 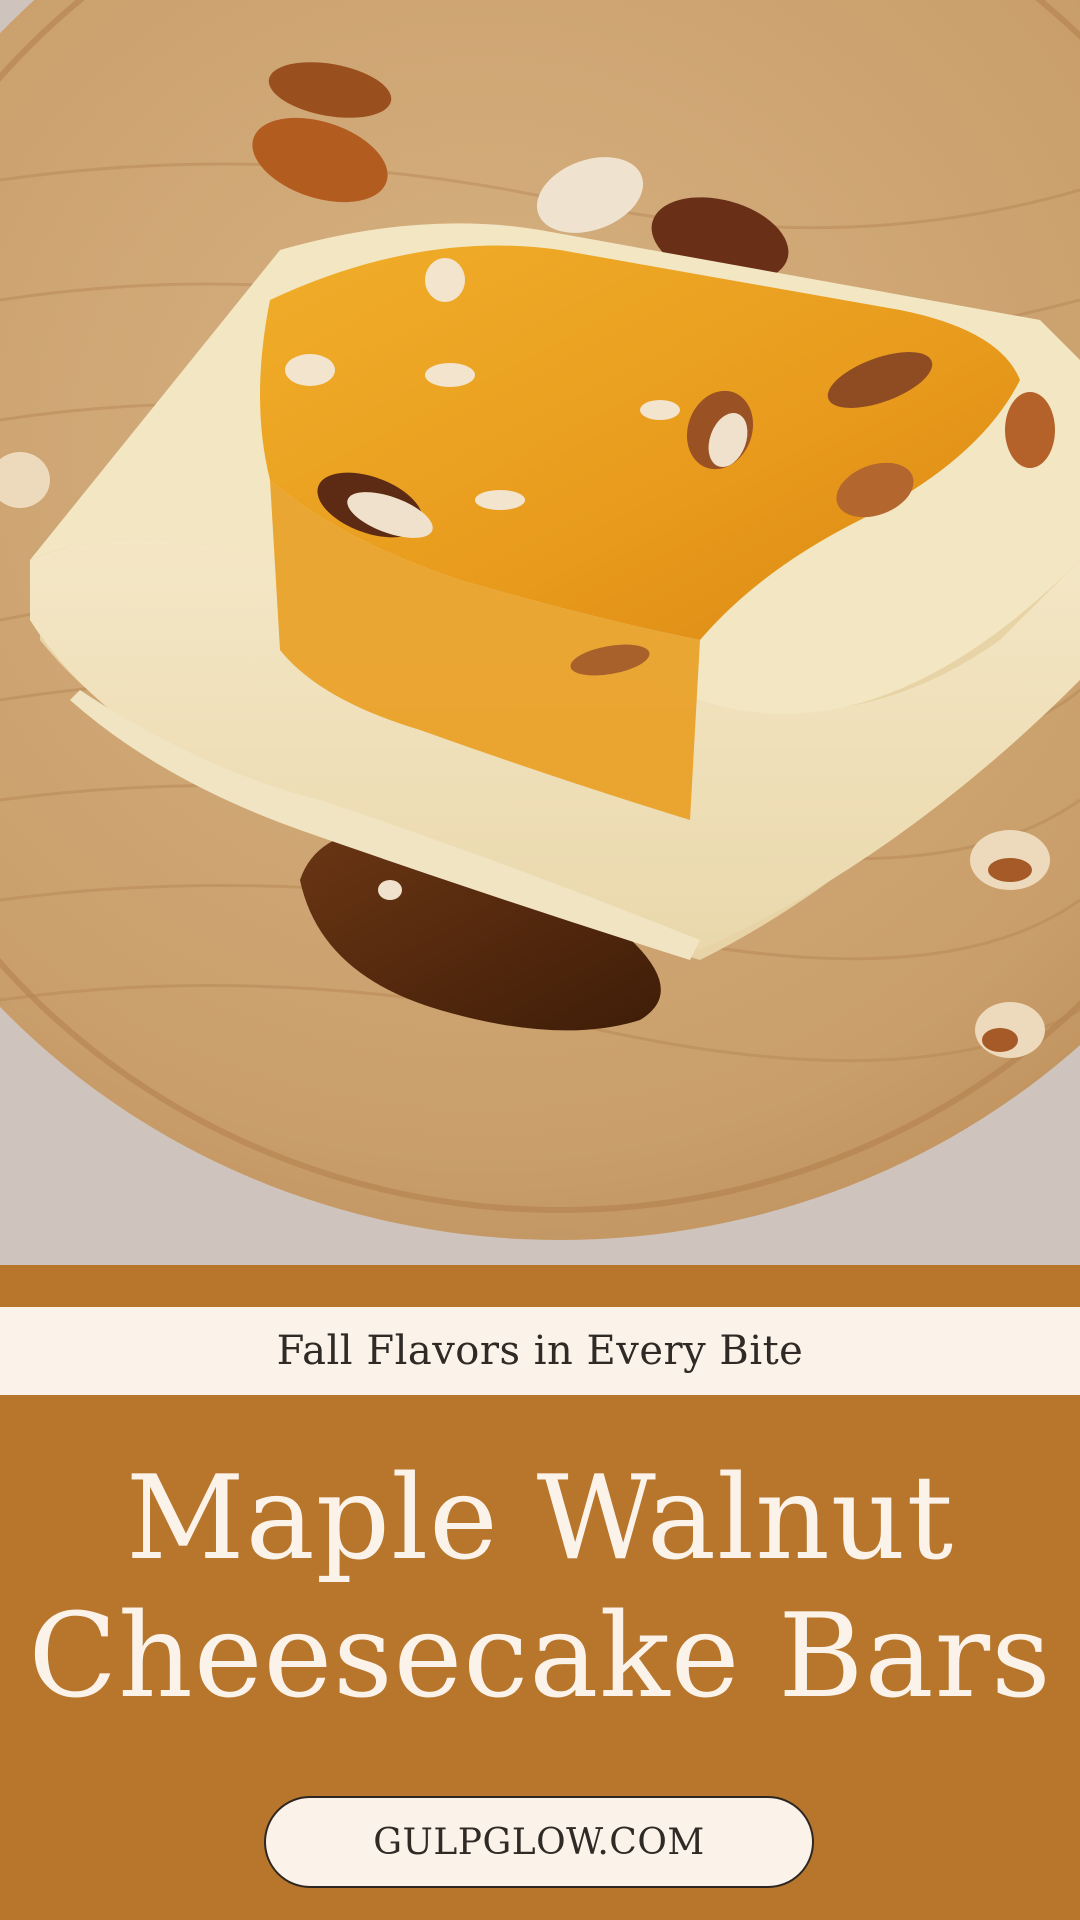 I want to click on title-line-1: Maple Walnut, so click(x=540, y=1518).